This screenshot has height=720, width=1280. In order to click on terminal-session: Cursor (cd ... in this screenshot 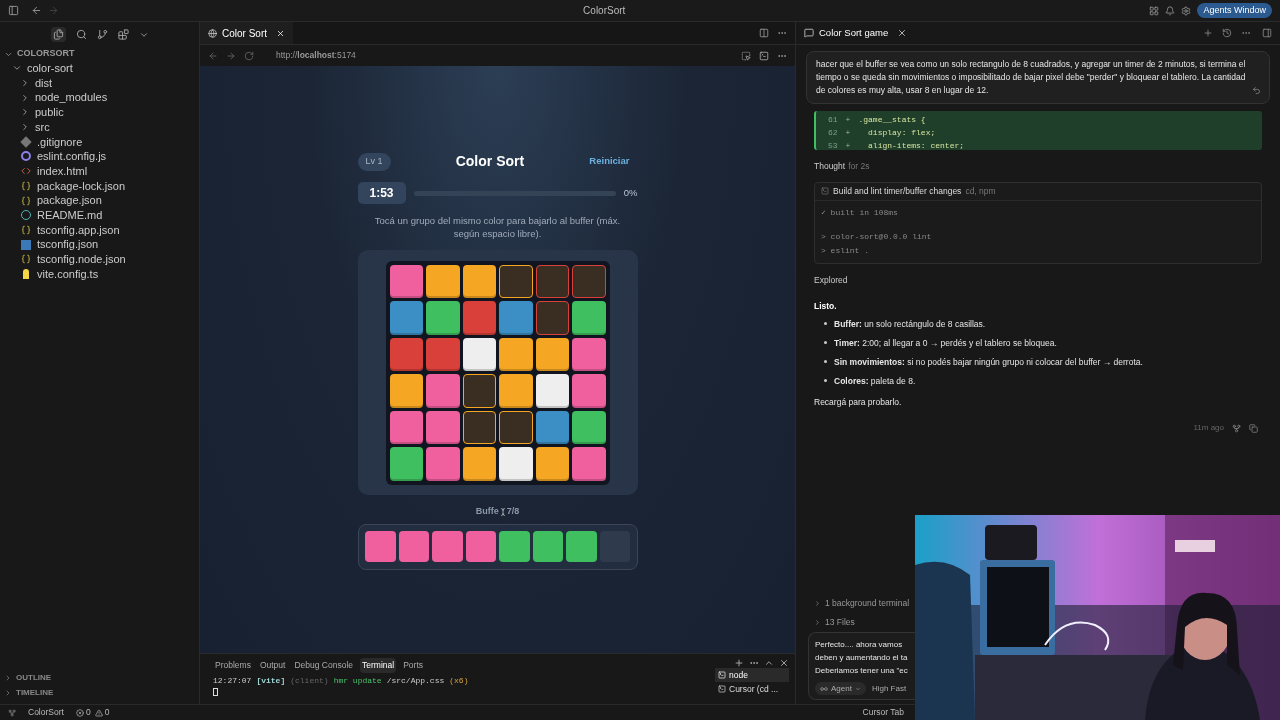, I will do `click(752, 689)`.